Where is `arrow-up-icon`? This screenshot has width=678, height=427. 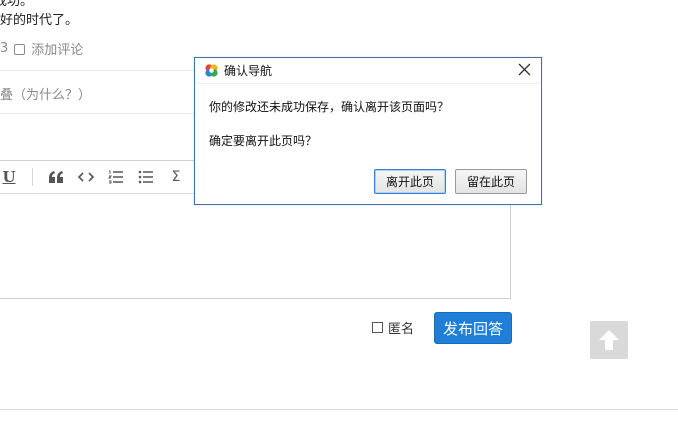
arrow-up-icon is located at coordinates (609, 340).